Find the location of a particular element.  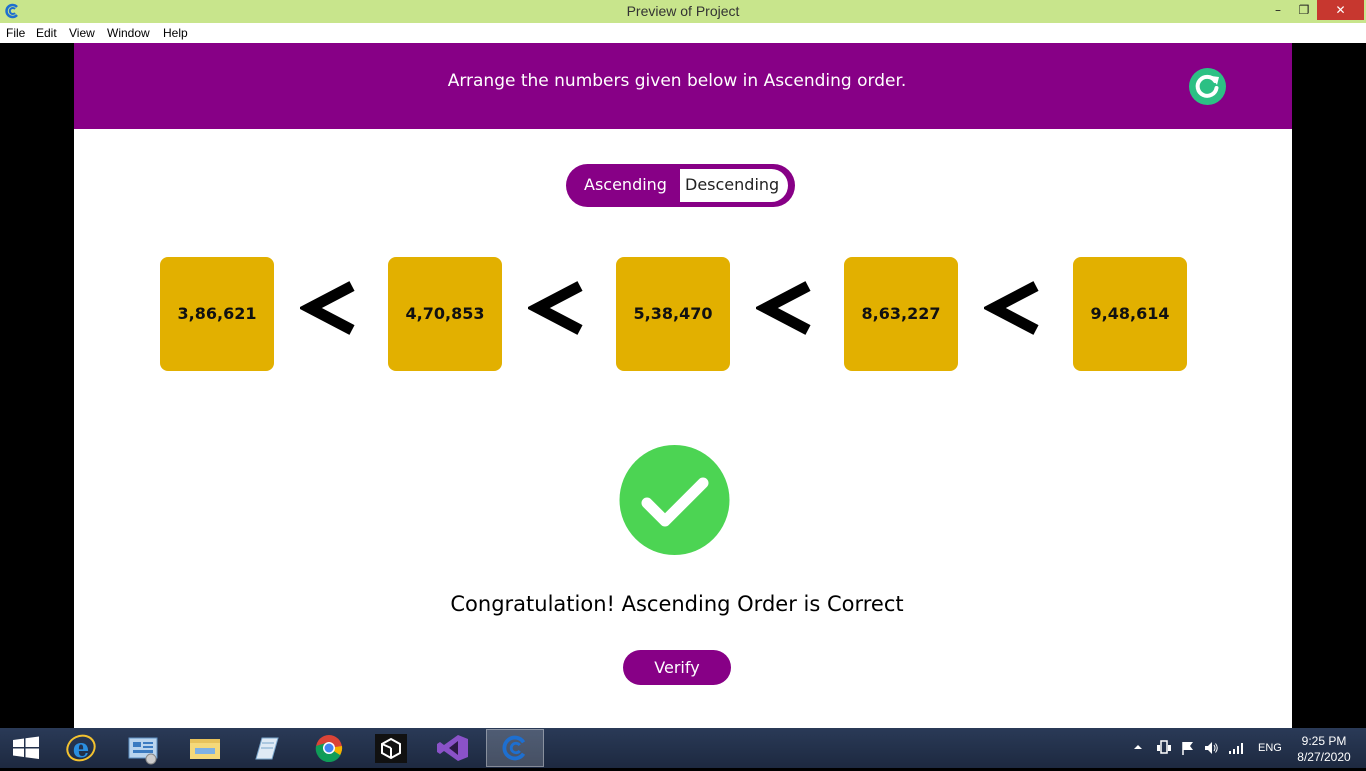

number-card: 3,86,621 is located at coordinates (217, 314).